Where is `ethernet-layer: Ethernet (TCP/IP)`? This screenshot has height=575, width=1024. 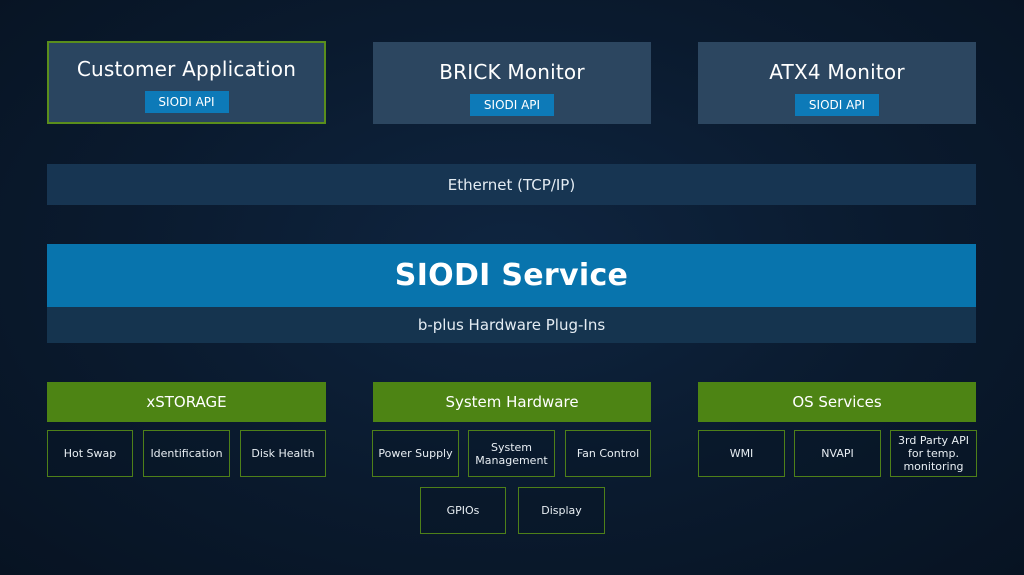 ethernet-layer: Ethernet (TCP/IP) is located at coordinates (511, 184).